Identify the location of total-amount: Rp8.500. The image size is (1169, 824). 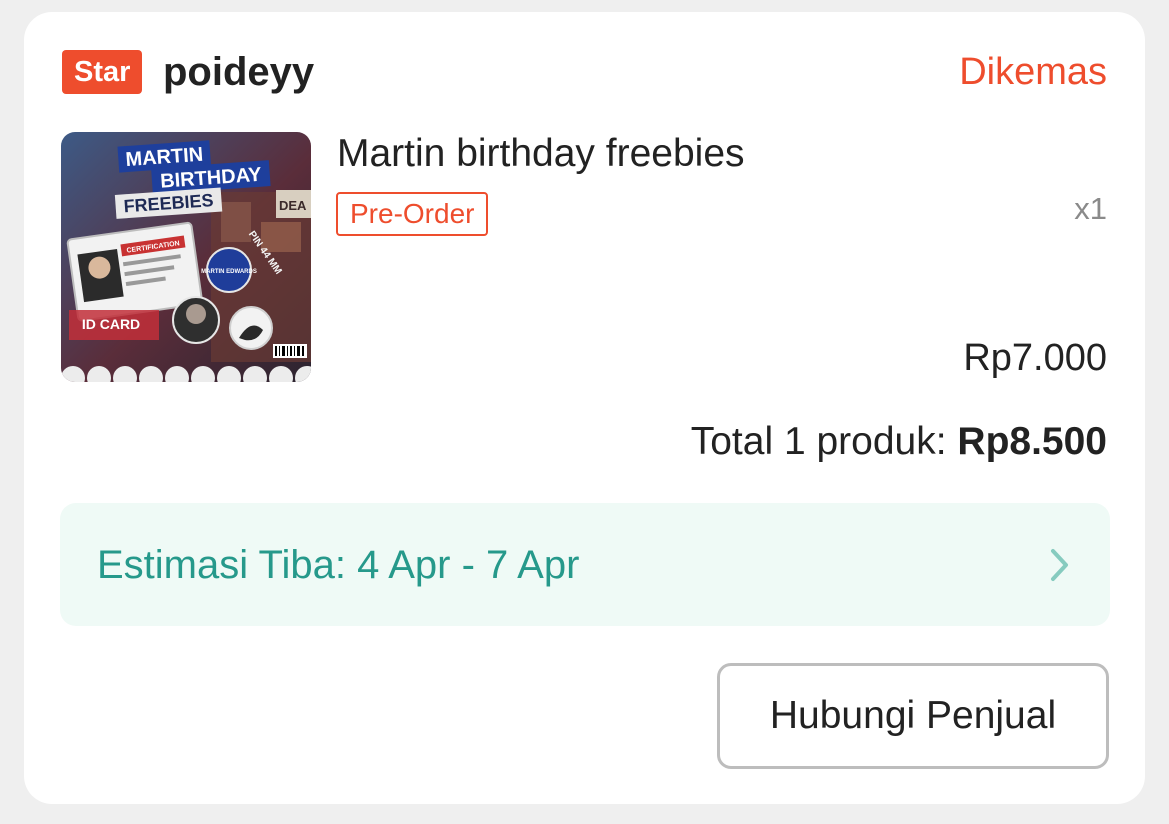
(1032, 441).